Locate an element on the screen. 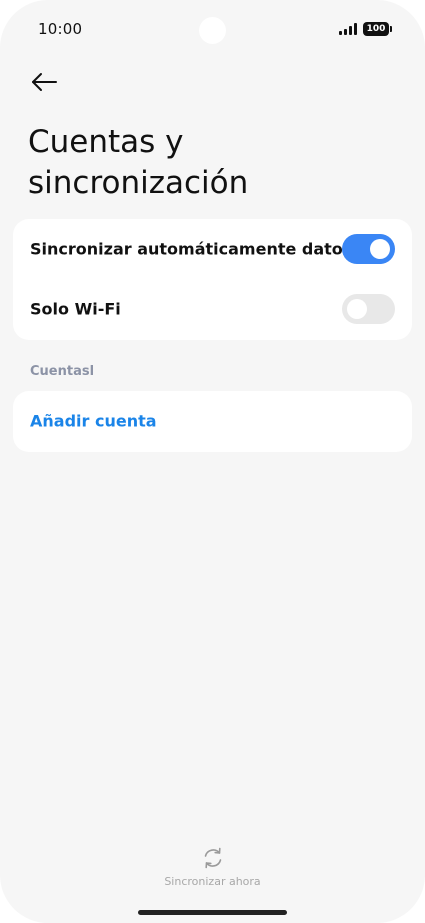 This screenshot has width=425, height=923. add-account-row: Añadir cuenta is located at coordinates (212, 421).